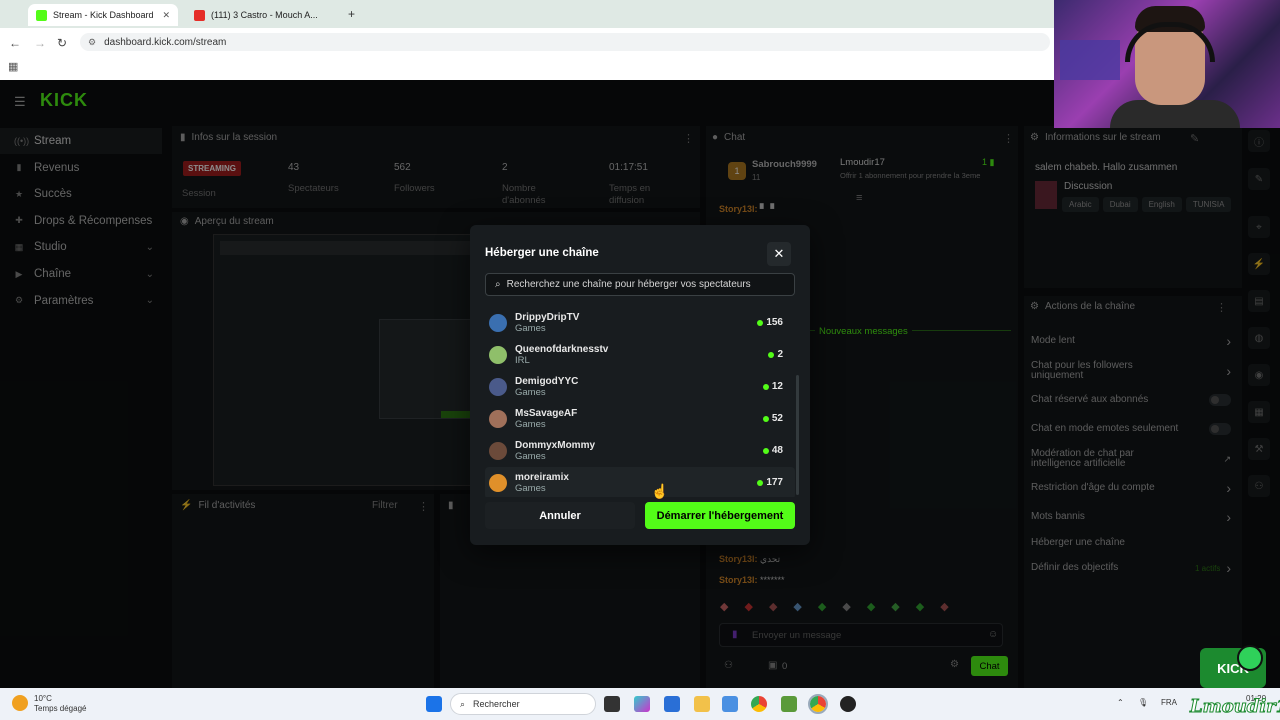 The height and width of the screenshot is (720, 1280). What do you see at coordinates (60, 708) in the screenshot?
I see `weather-text: Temps dégagé` at bounding box center [60, 708].